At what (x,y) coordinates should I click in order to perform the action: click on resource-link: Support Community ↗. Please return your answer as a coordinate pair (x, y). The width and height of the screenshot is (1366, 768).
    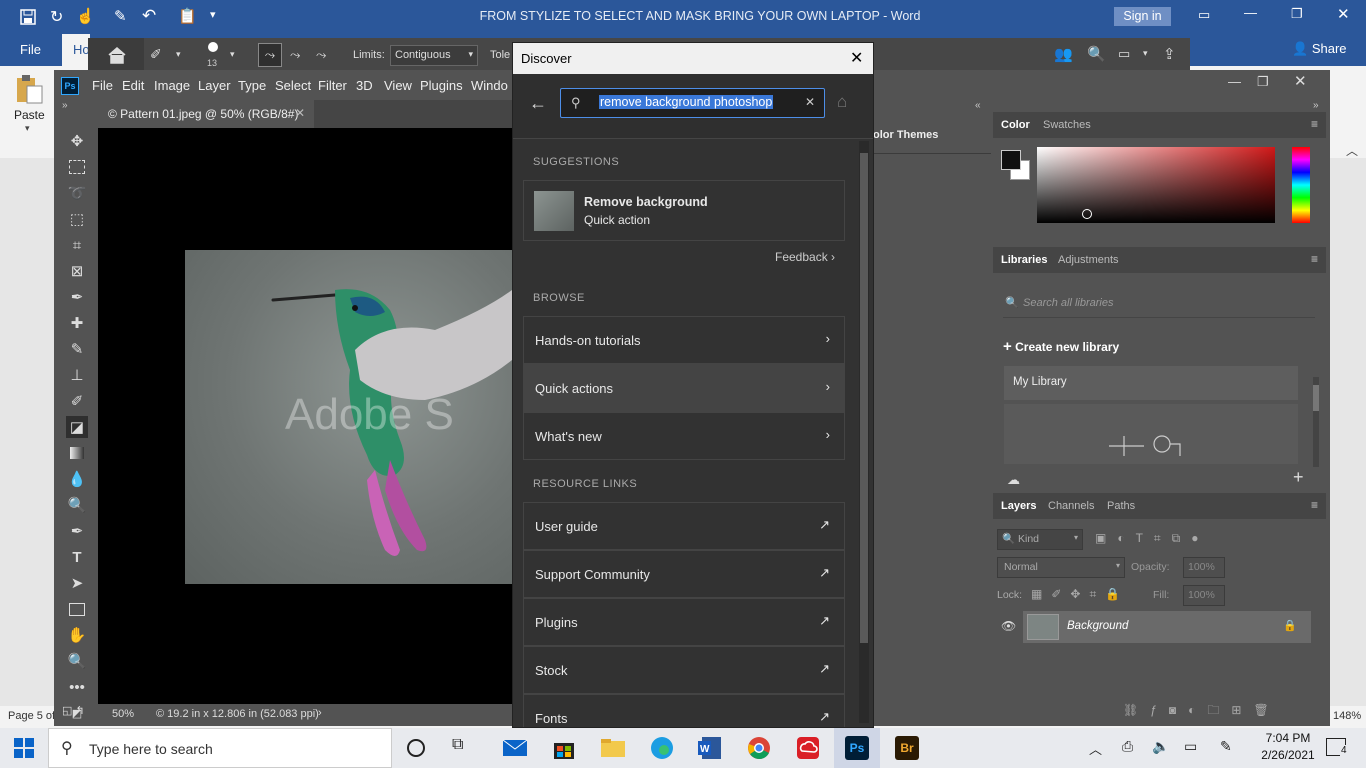
    Looking at the image, I should click on (684, 574).